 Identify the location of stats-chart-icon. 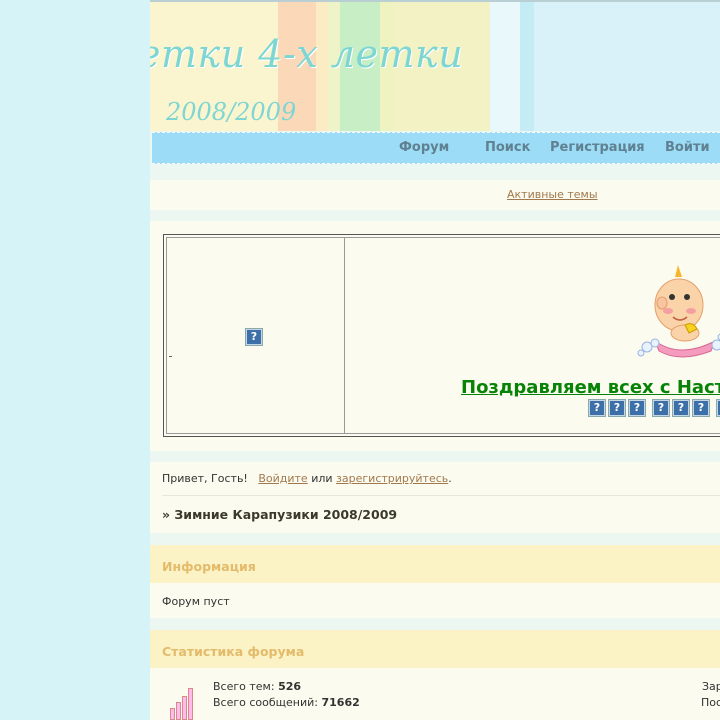
(182, 699).